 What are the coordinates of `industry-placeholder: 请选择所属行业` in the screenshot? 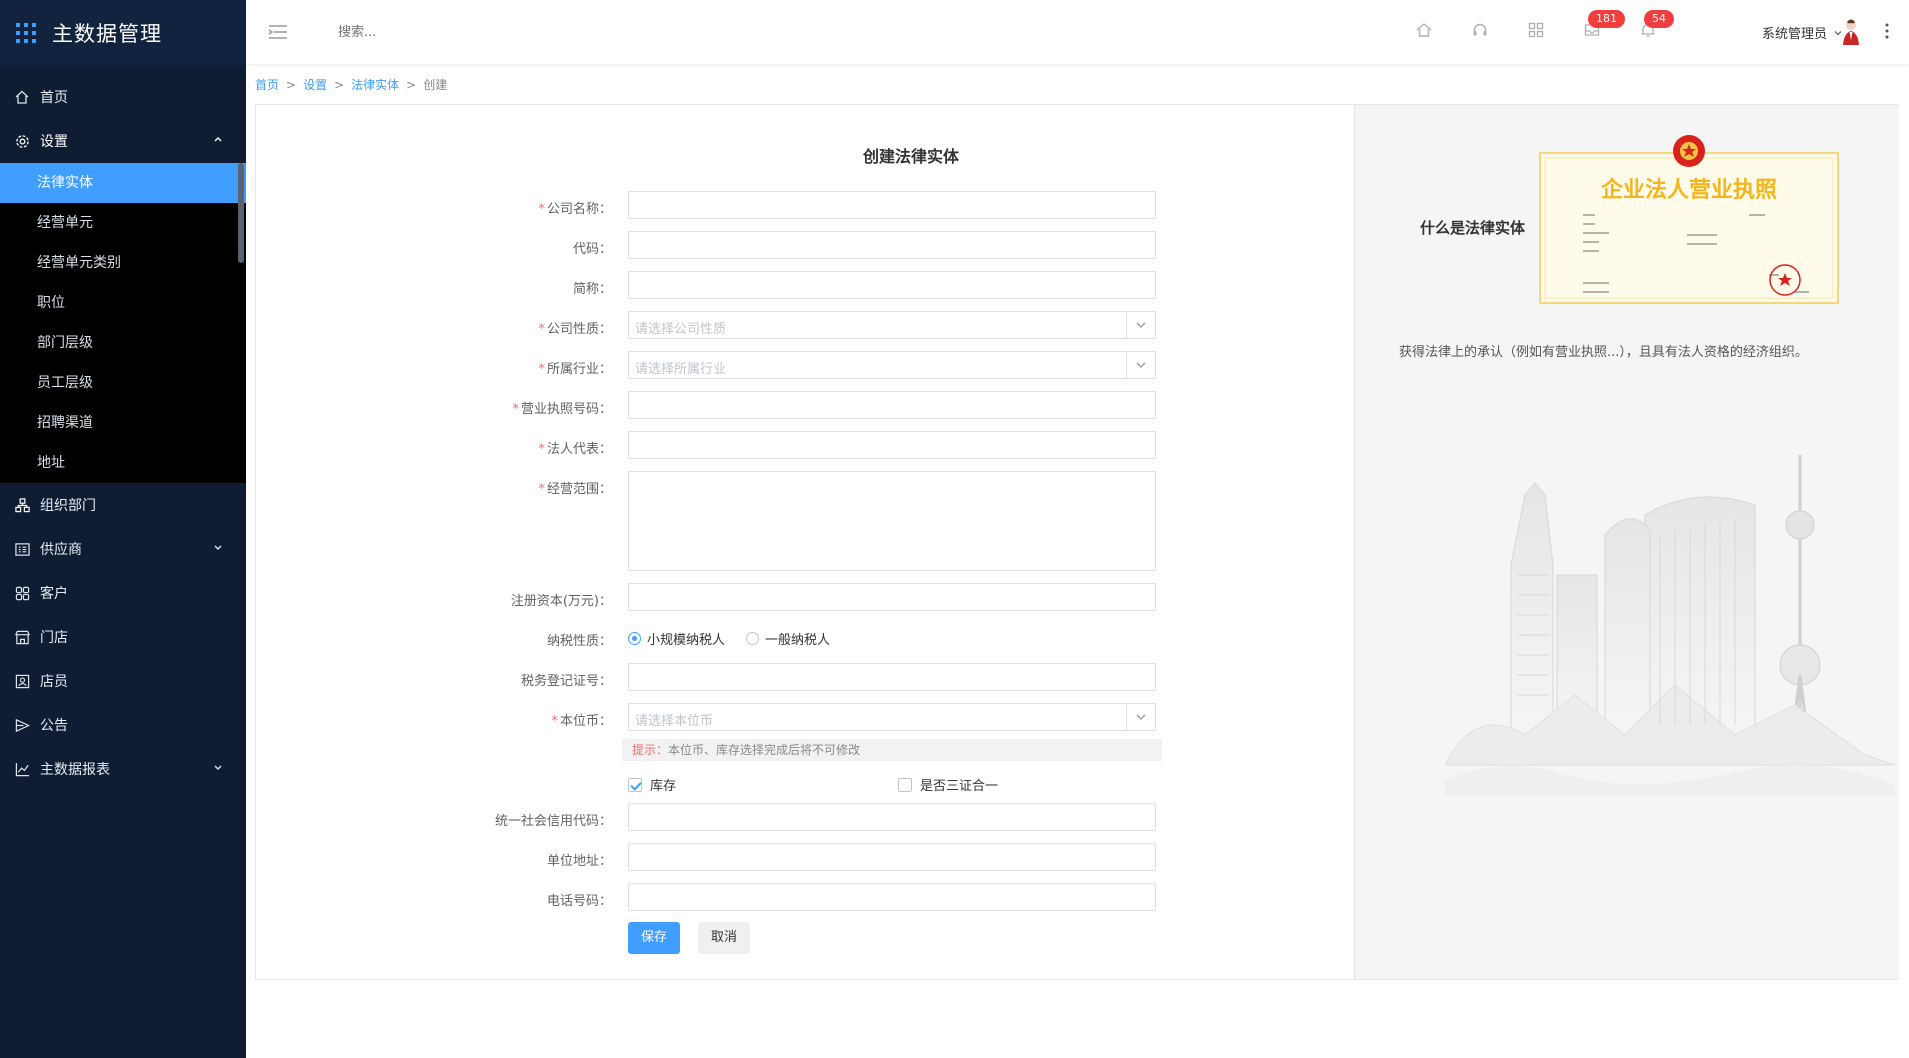 It's located at (681, 369).